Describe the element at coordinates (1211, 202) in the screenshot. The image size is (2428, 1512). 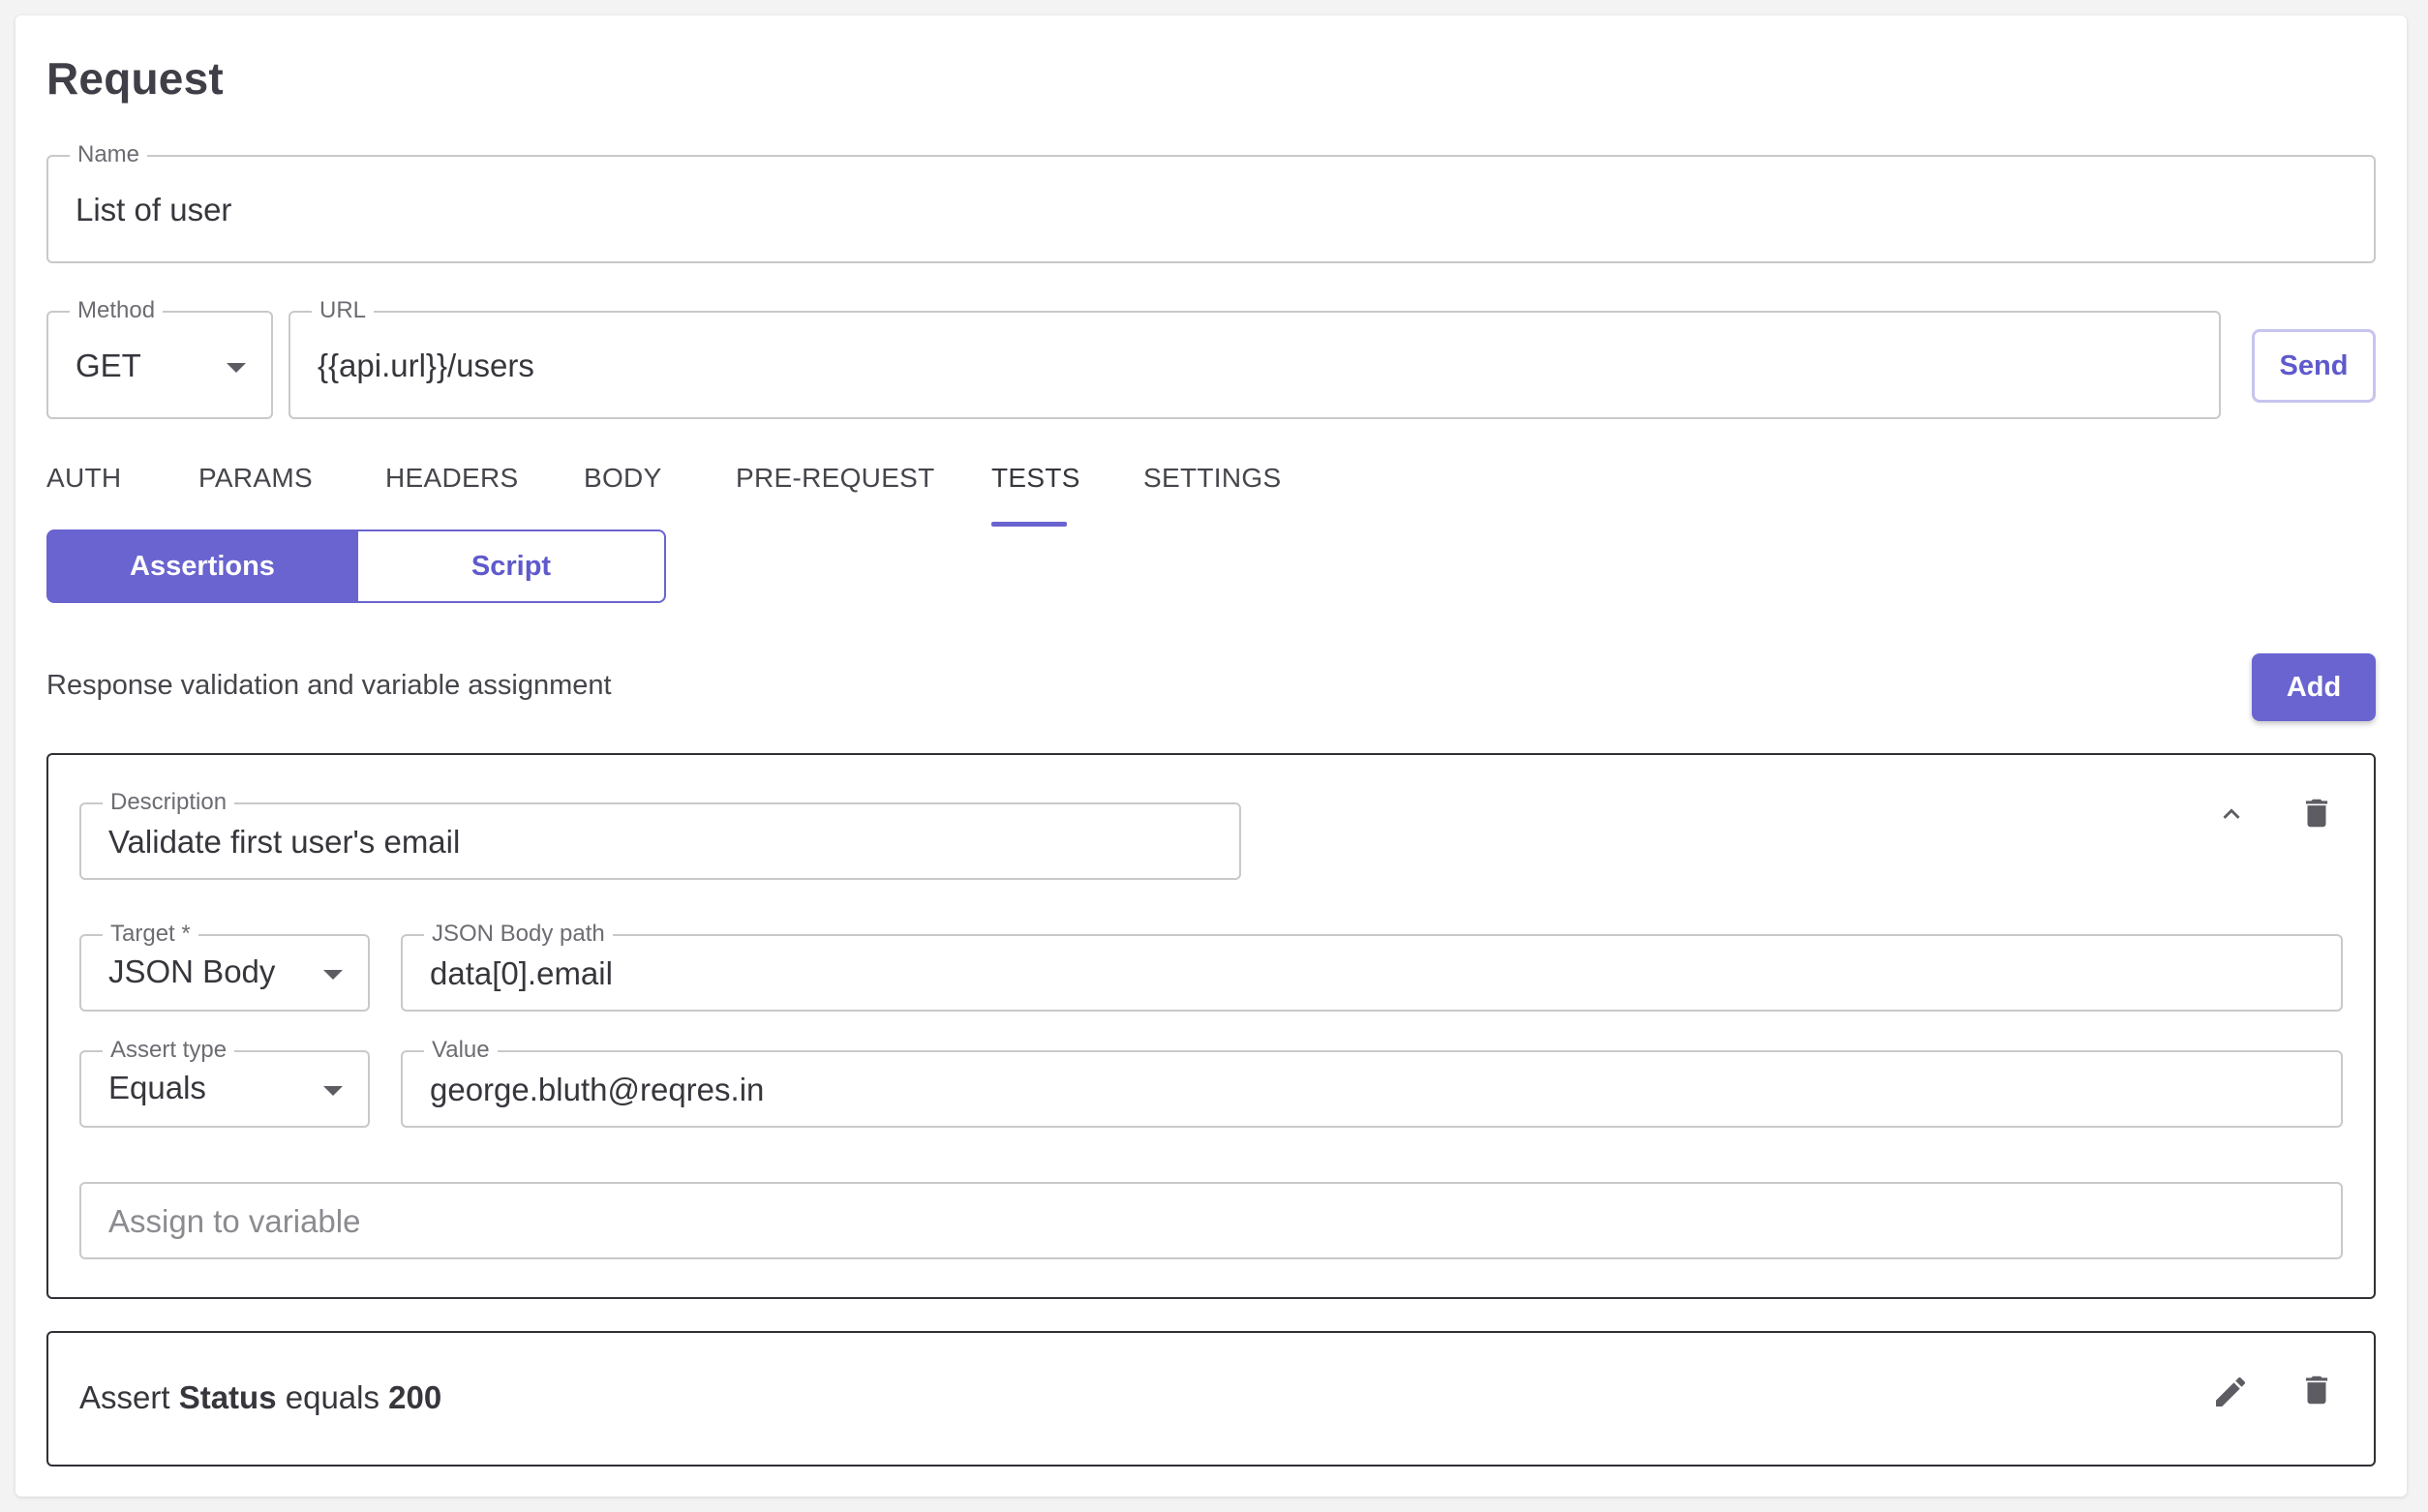
I see `name-field: Name List of user` at that location.